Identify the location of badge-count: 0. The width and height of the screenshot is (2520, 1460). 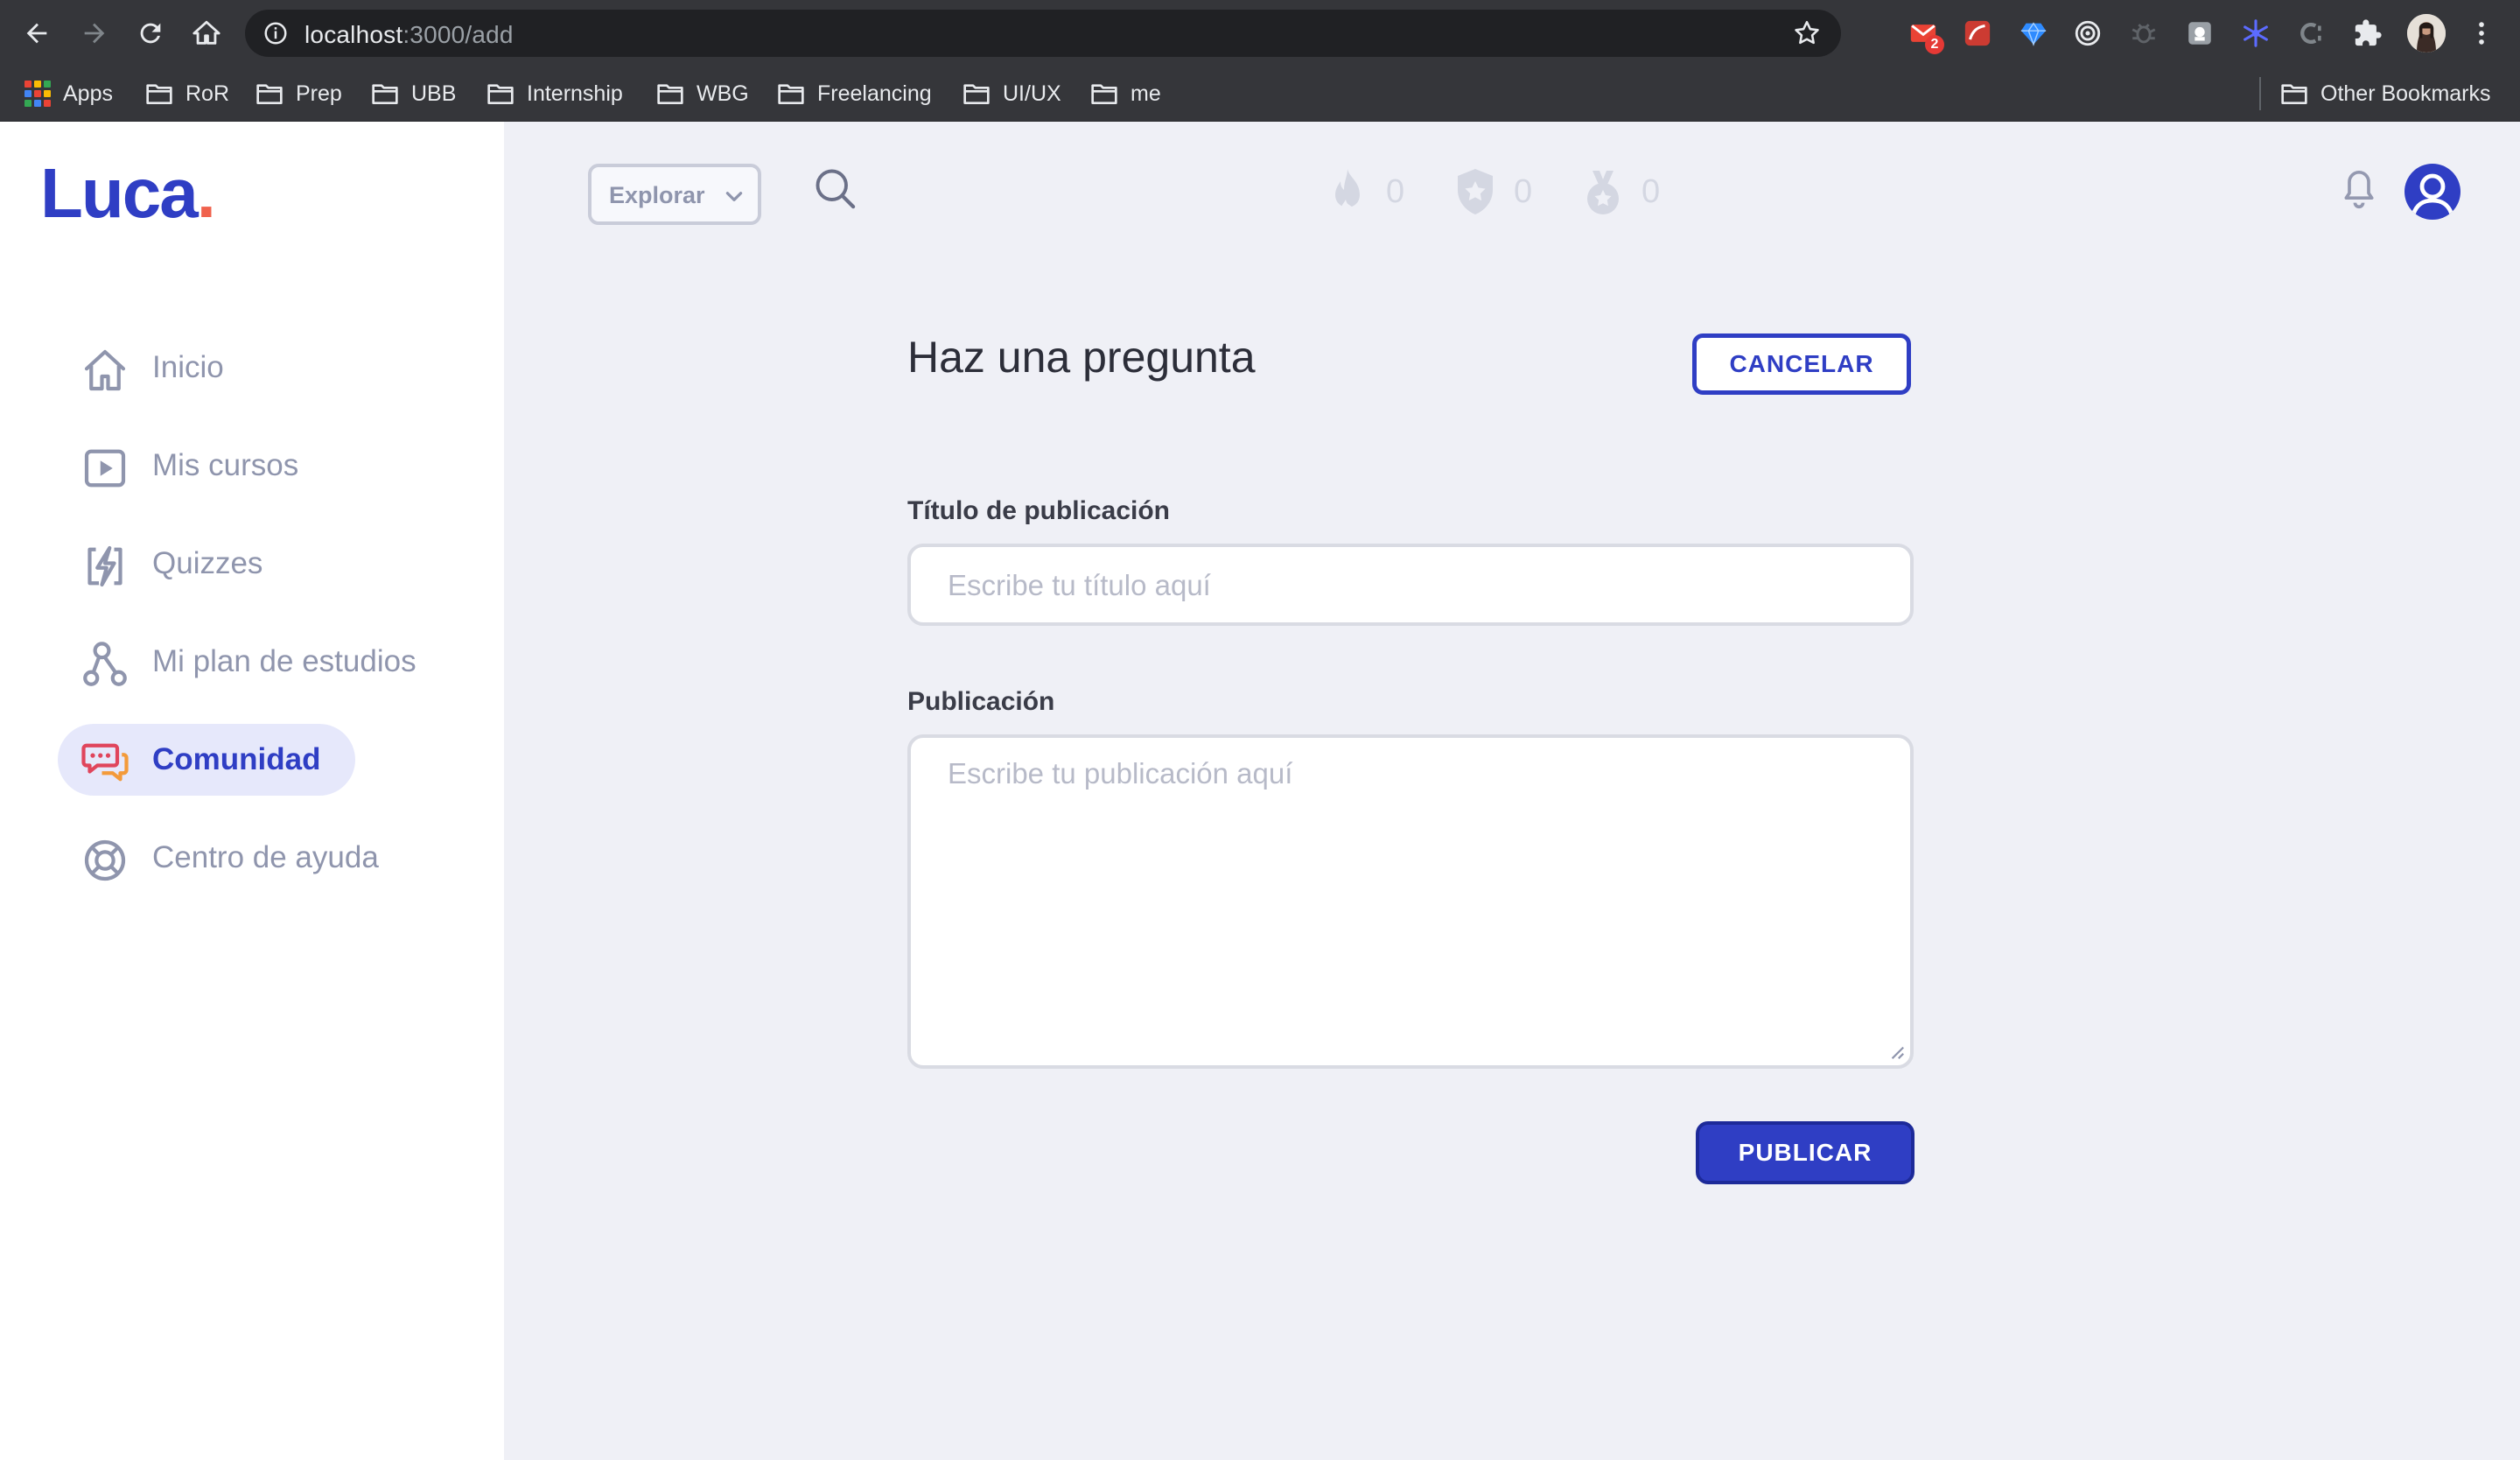
(1523, 191).